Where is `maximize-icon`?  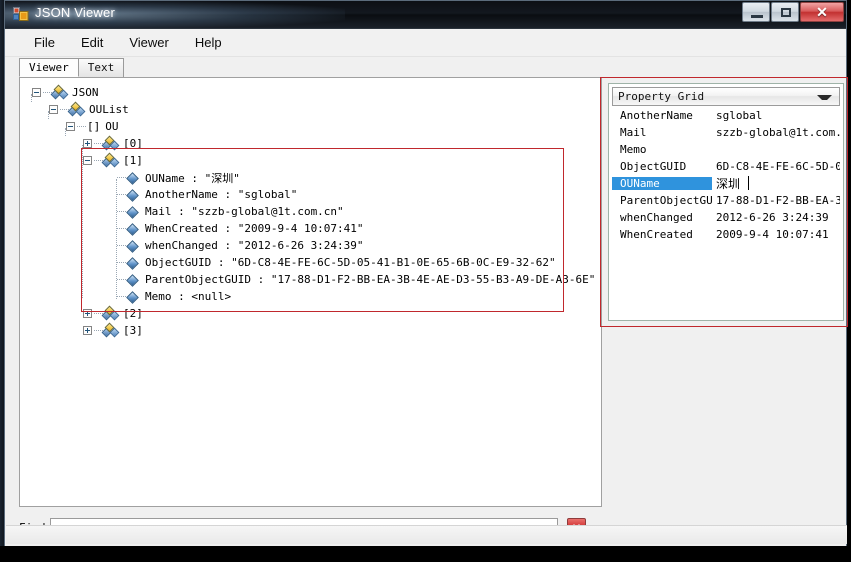
maximize-icon is located at coordinates (786, 12).